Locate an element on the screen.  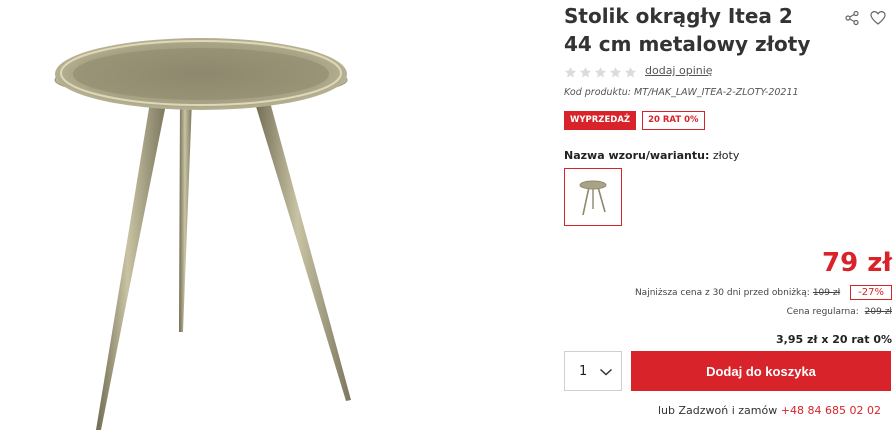
variant-thumbnail-image is located at coordinates (593, 198).